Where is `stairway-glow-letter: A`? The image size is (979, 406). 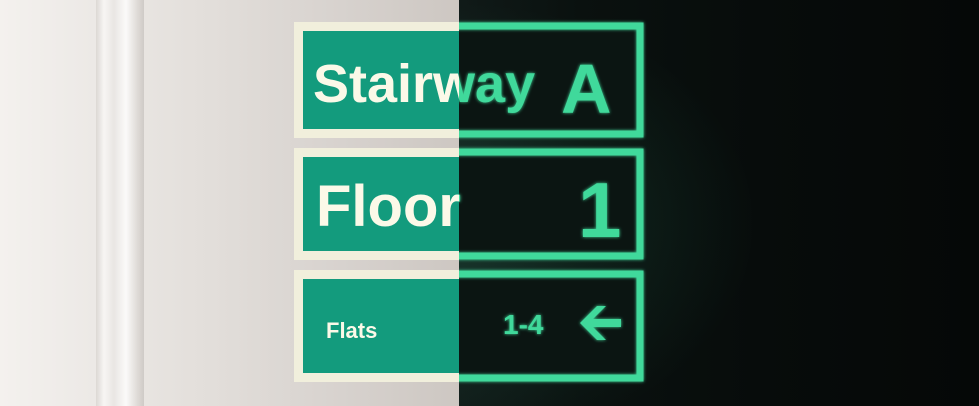 stairway-glow-letter: A is located at coordinates (586, 89).